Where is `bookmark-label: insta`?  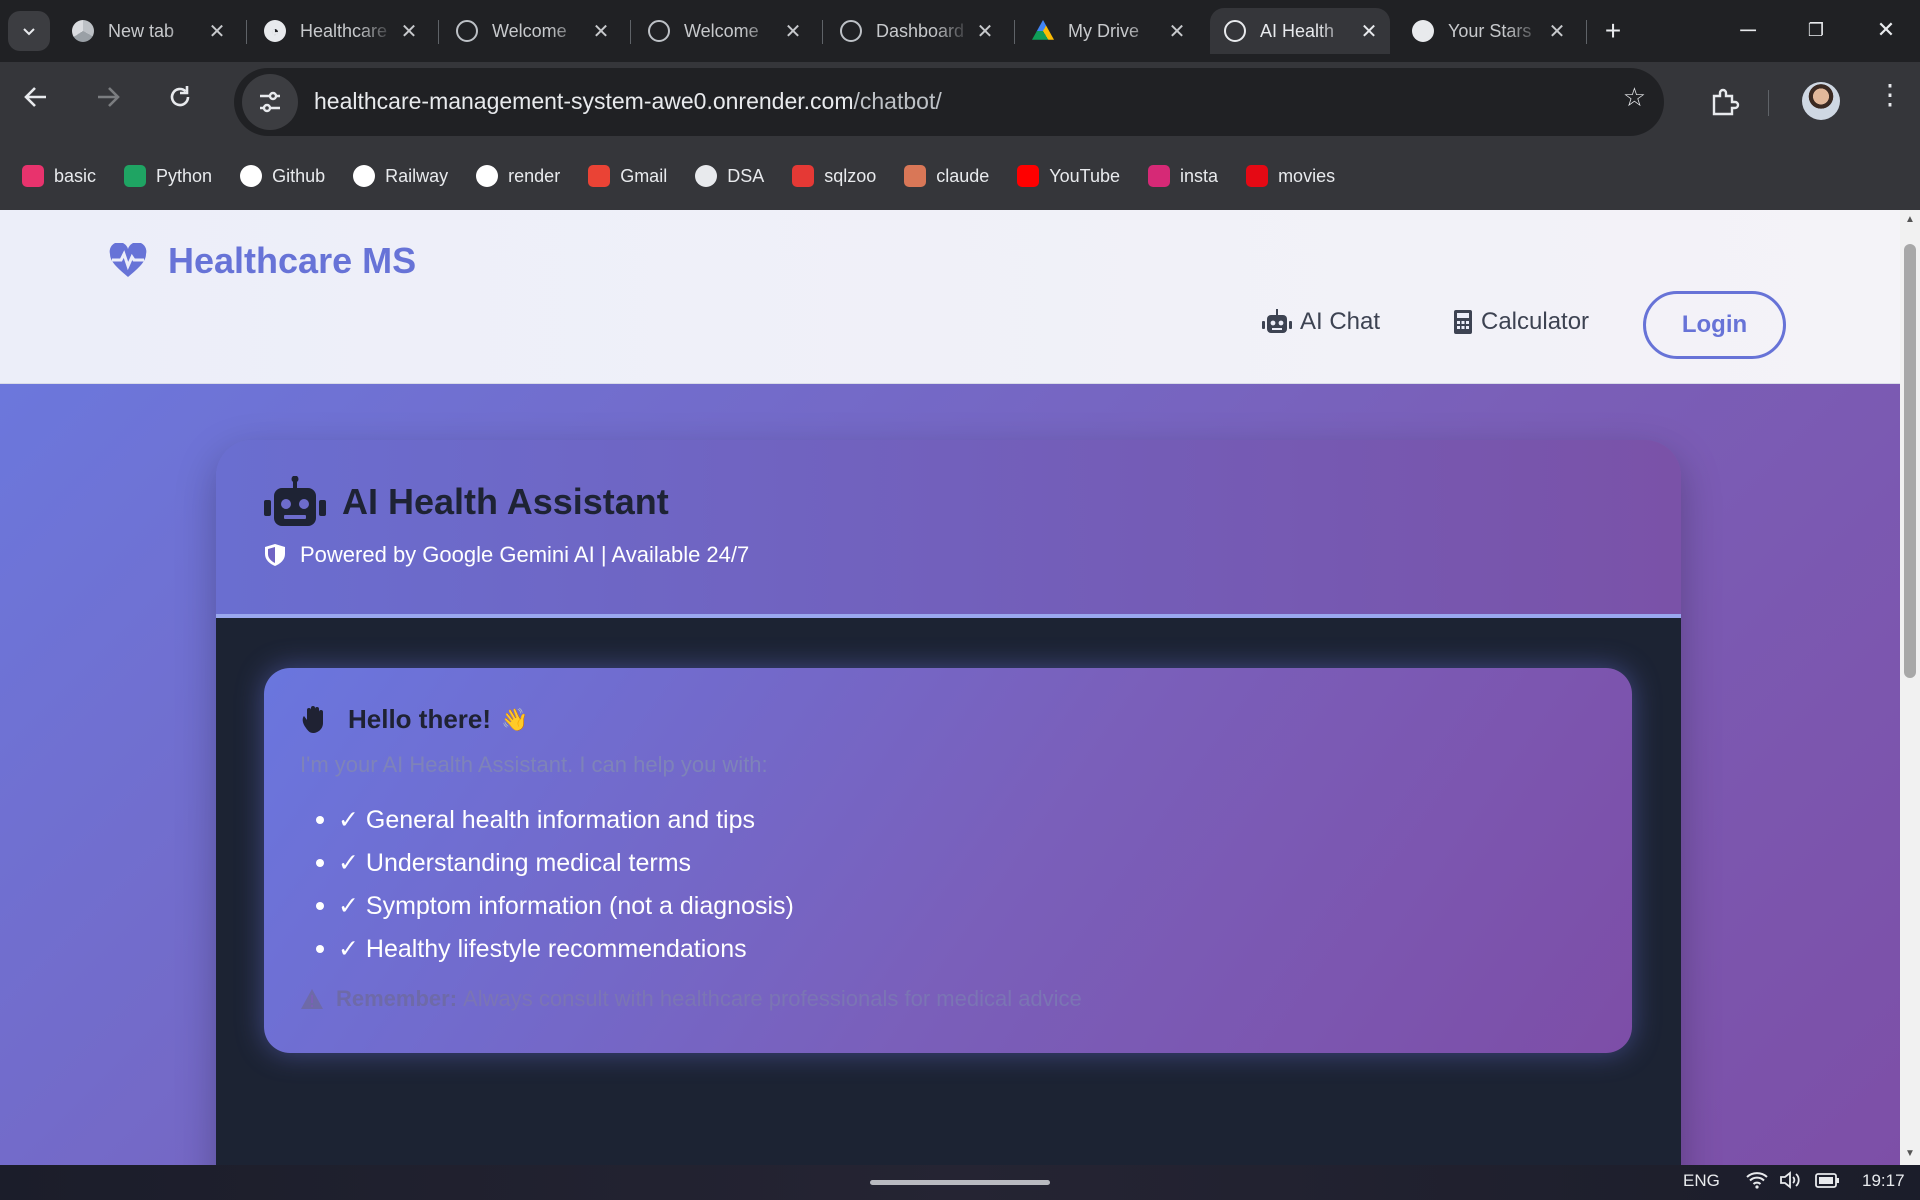 bookmark-label: insta is located at coordinates (1199, 175).